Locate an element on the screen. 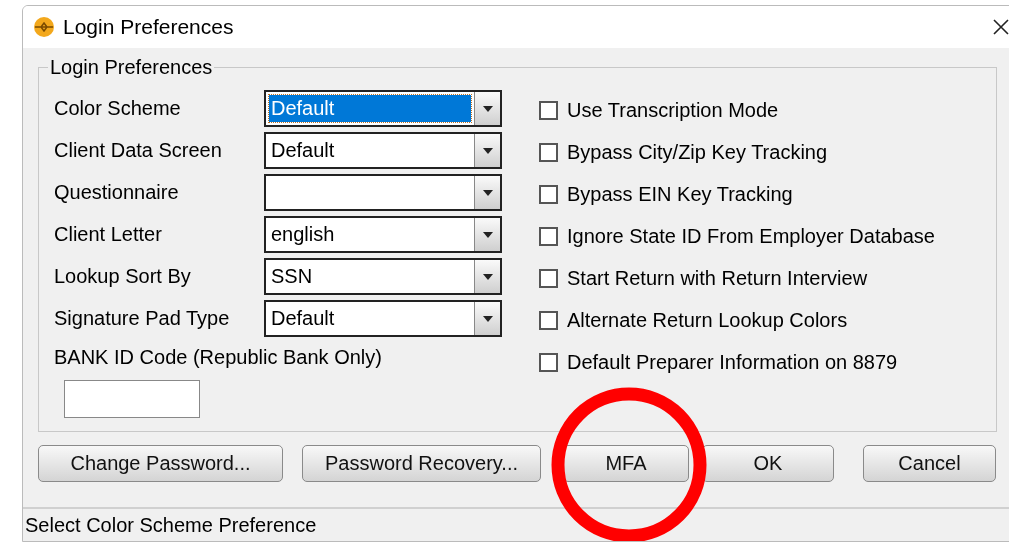  dialog-button: MFA is located at coordinates (626, 463).